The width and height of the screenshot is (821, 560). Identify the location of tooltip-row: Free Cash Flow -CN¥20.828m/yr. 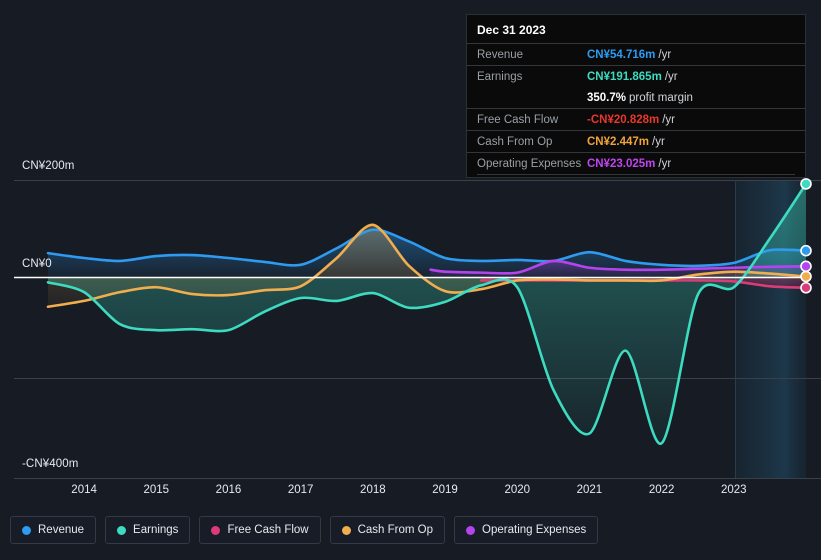
(636, 119).